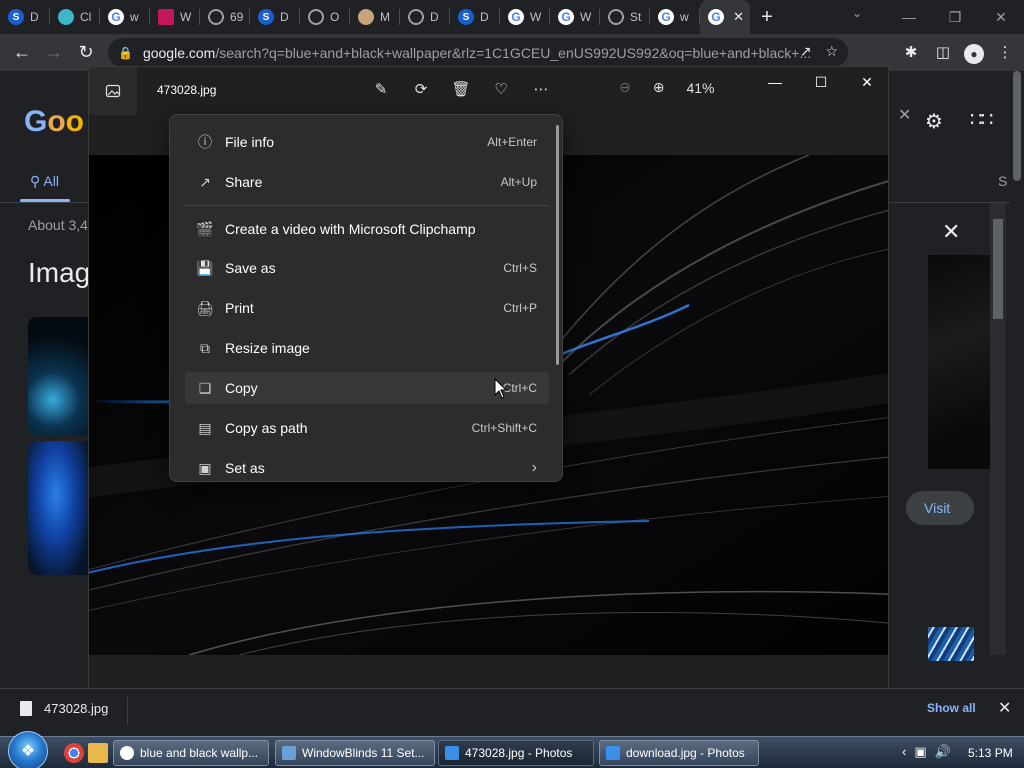 This screenshot has width=1024, height=768. Describe the element at coordinates (367, 268) in the screenshot. I see `menu-item-save-as: 💾 Save as Ctrl+S` at that location.